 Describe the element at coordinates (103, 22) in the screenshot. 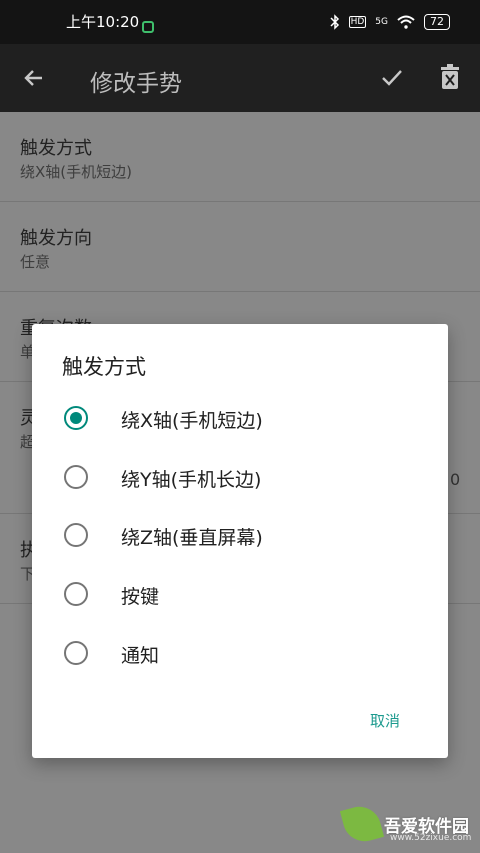

I see `status-time: 上午10:20` at that location.